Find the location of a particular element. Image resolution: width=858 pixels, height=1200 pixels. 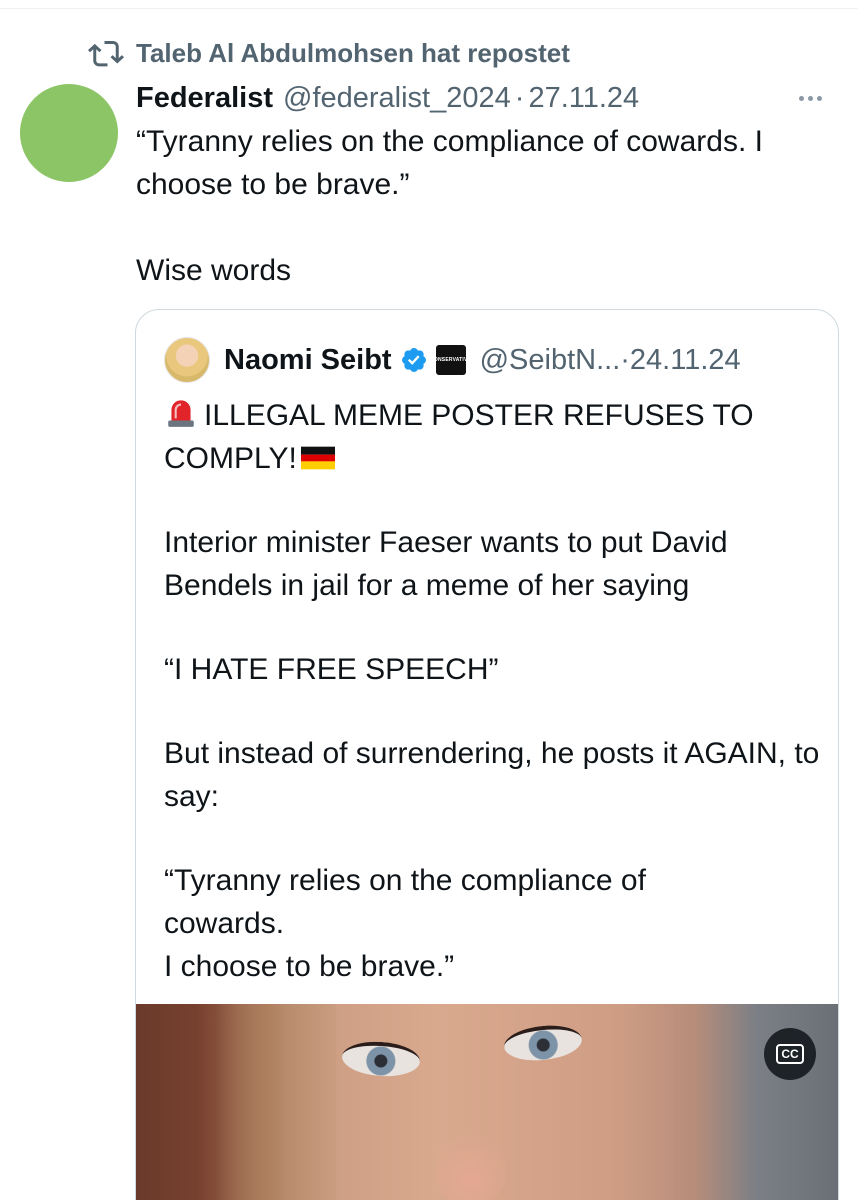

post-header: Federalist @federalist_2024 · 27.11.24 is located at coordinates (483, 98).